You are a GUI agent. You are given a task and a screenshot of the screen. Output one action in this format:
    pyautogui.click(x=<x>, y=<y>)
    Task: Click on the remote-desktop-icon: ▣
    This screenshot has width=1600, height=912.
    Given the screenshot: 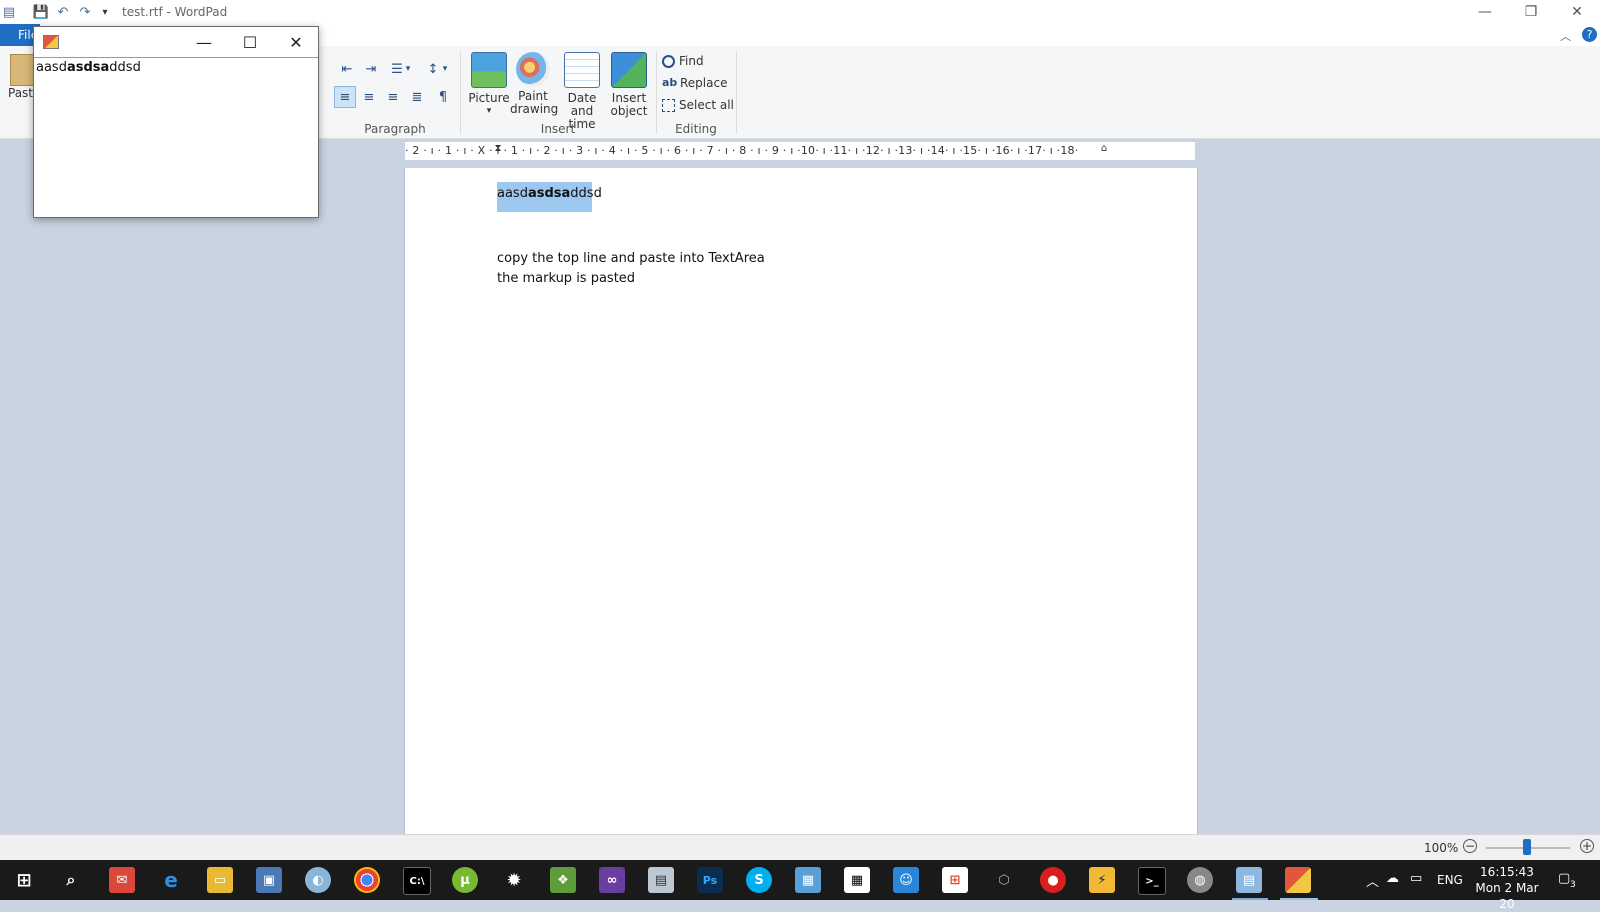 What is the action you would take?
    pyautogui.click(x=269, y=880)
    